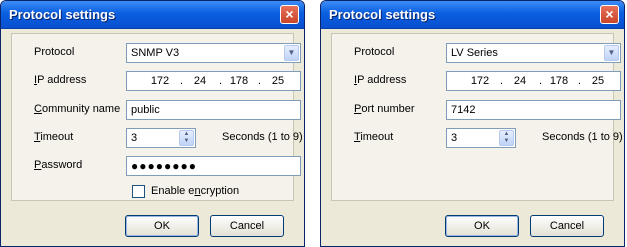  Describe the element at coordinates (474, 53) in the screenshot. I see `protocol-value: LV Series` at that location.